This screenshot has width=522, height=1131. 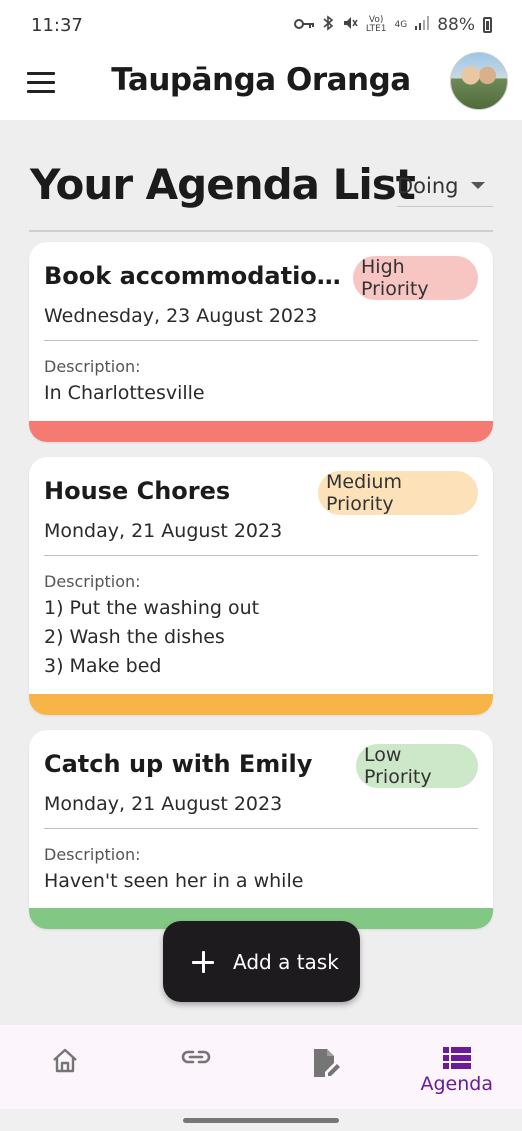 I want to click on description-line: 1) Put the washing out, so click(x=152, y=608).